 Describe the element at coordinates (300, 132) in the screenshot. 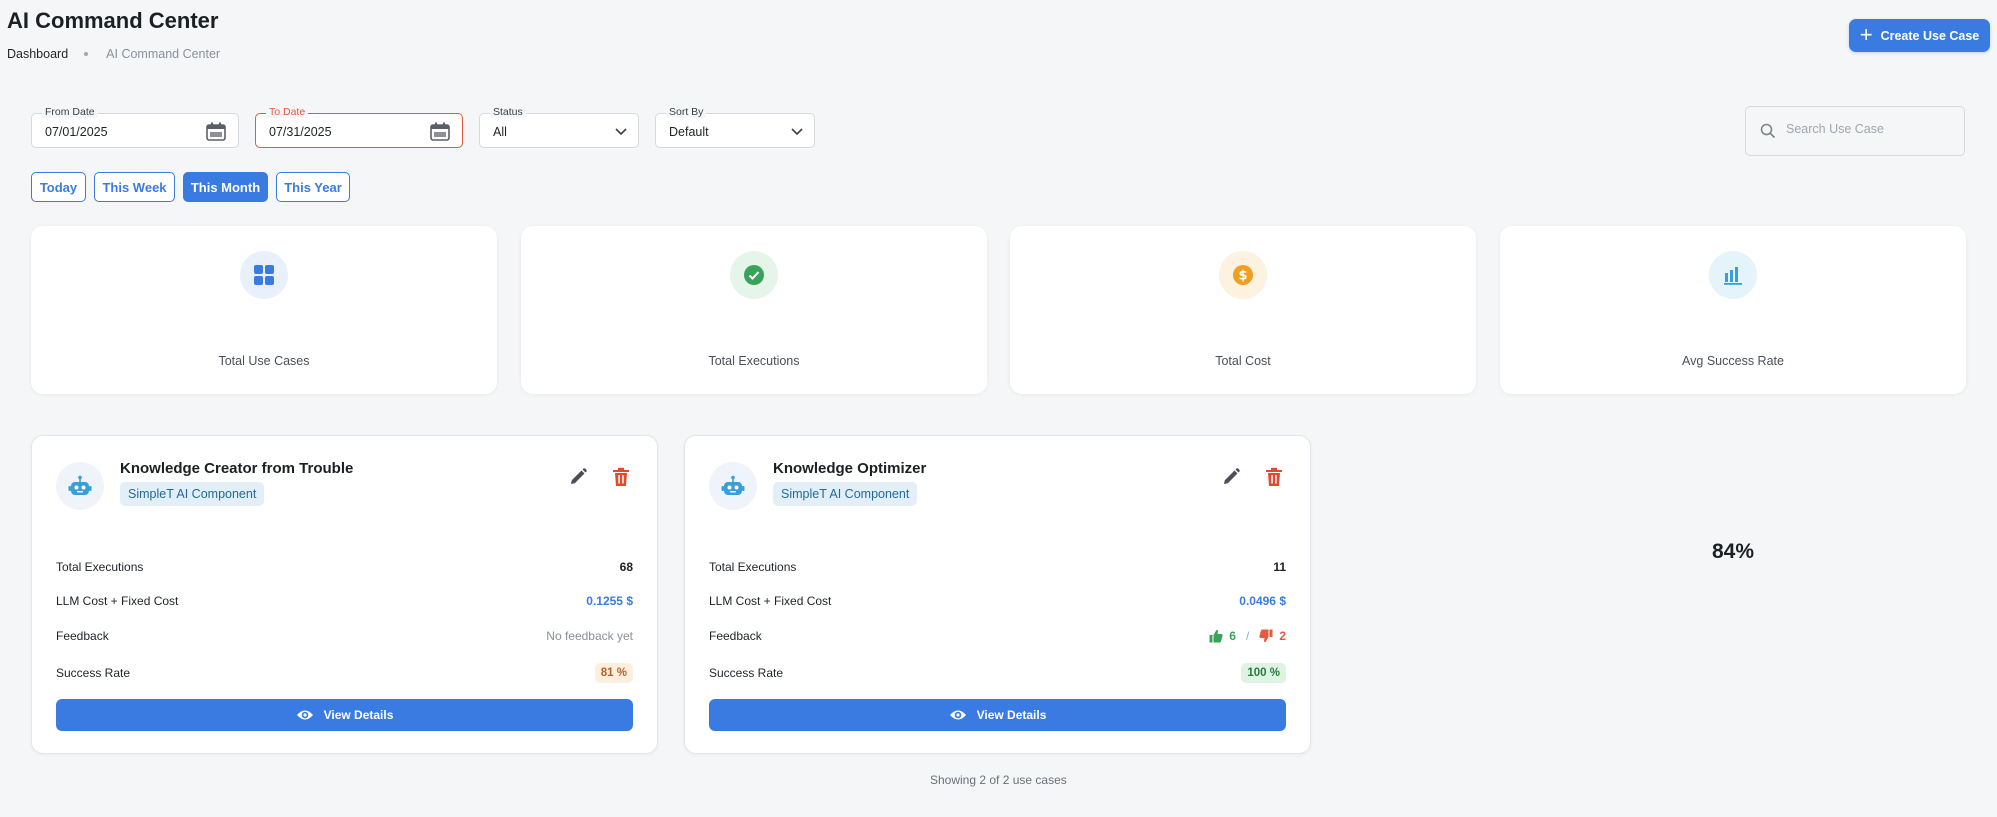

I see `to-date-value: 07/31/2025` at that location.